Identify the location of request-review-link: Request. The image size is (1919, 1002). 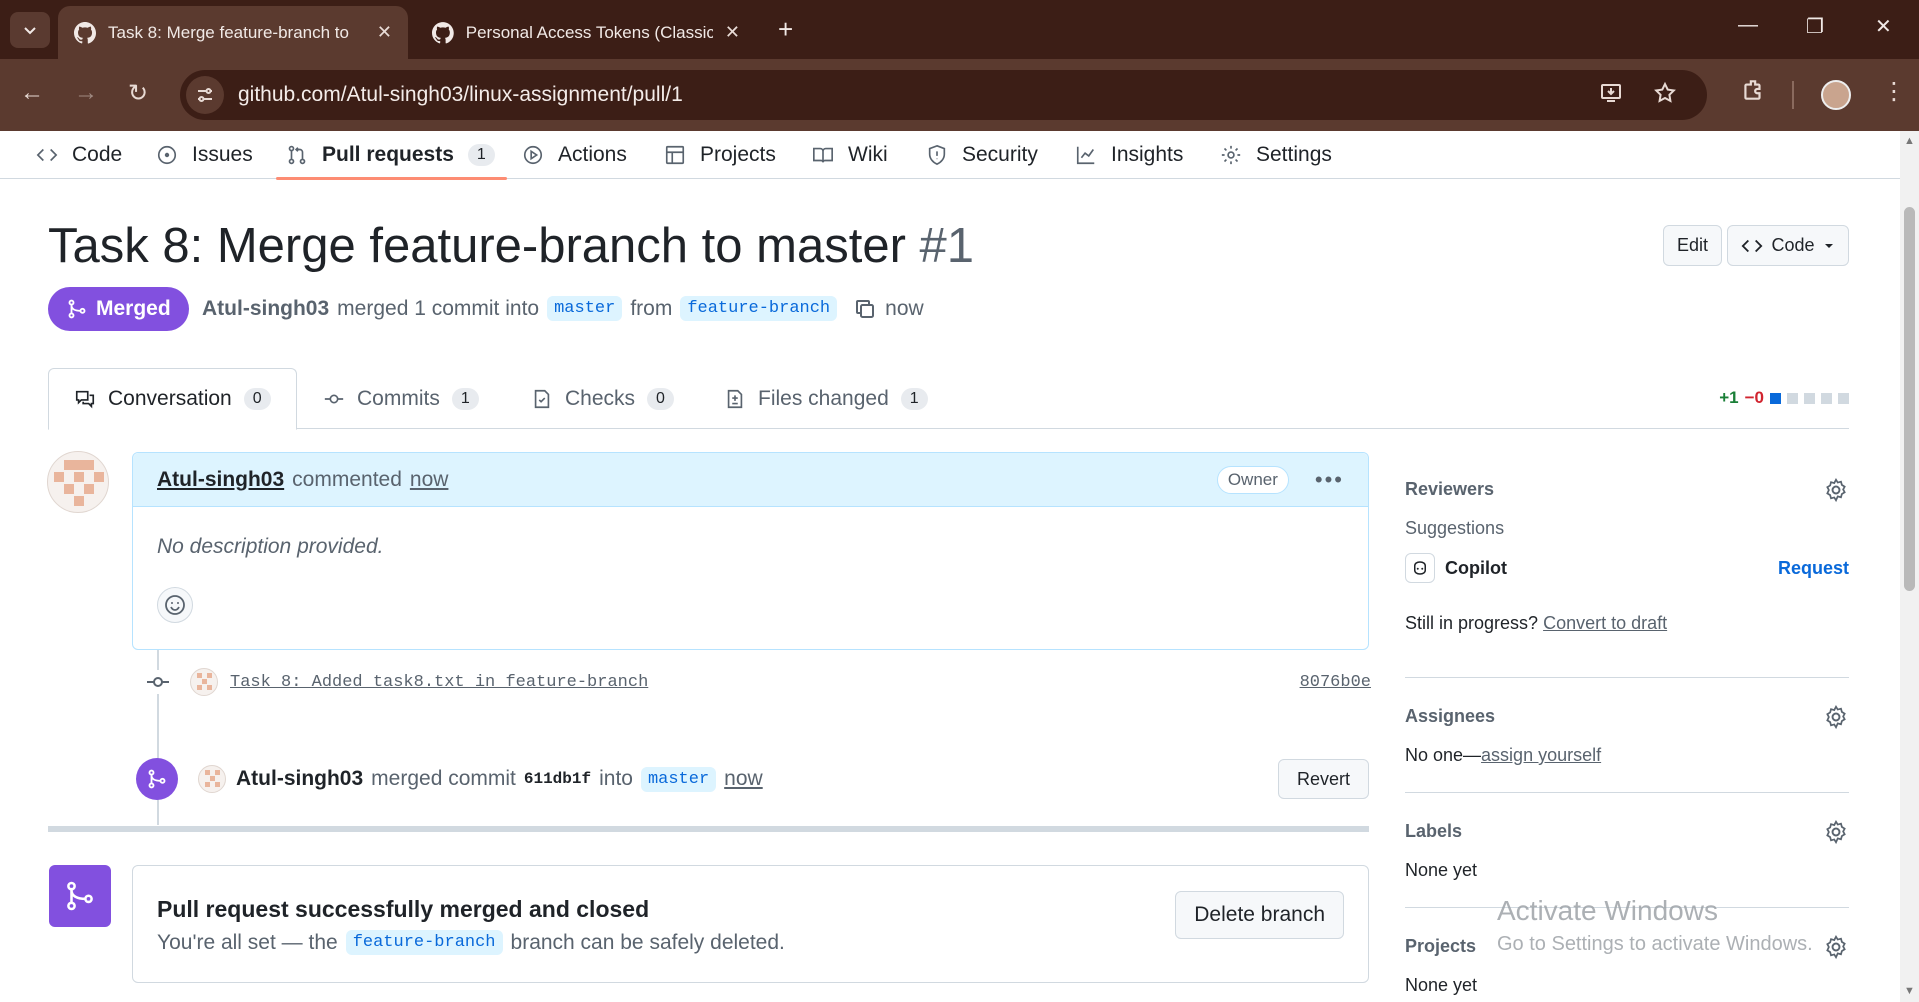
(1813, 568).